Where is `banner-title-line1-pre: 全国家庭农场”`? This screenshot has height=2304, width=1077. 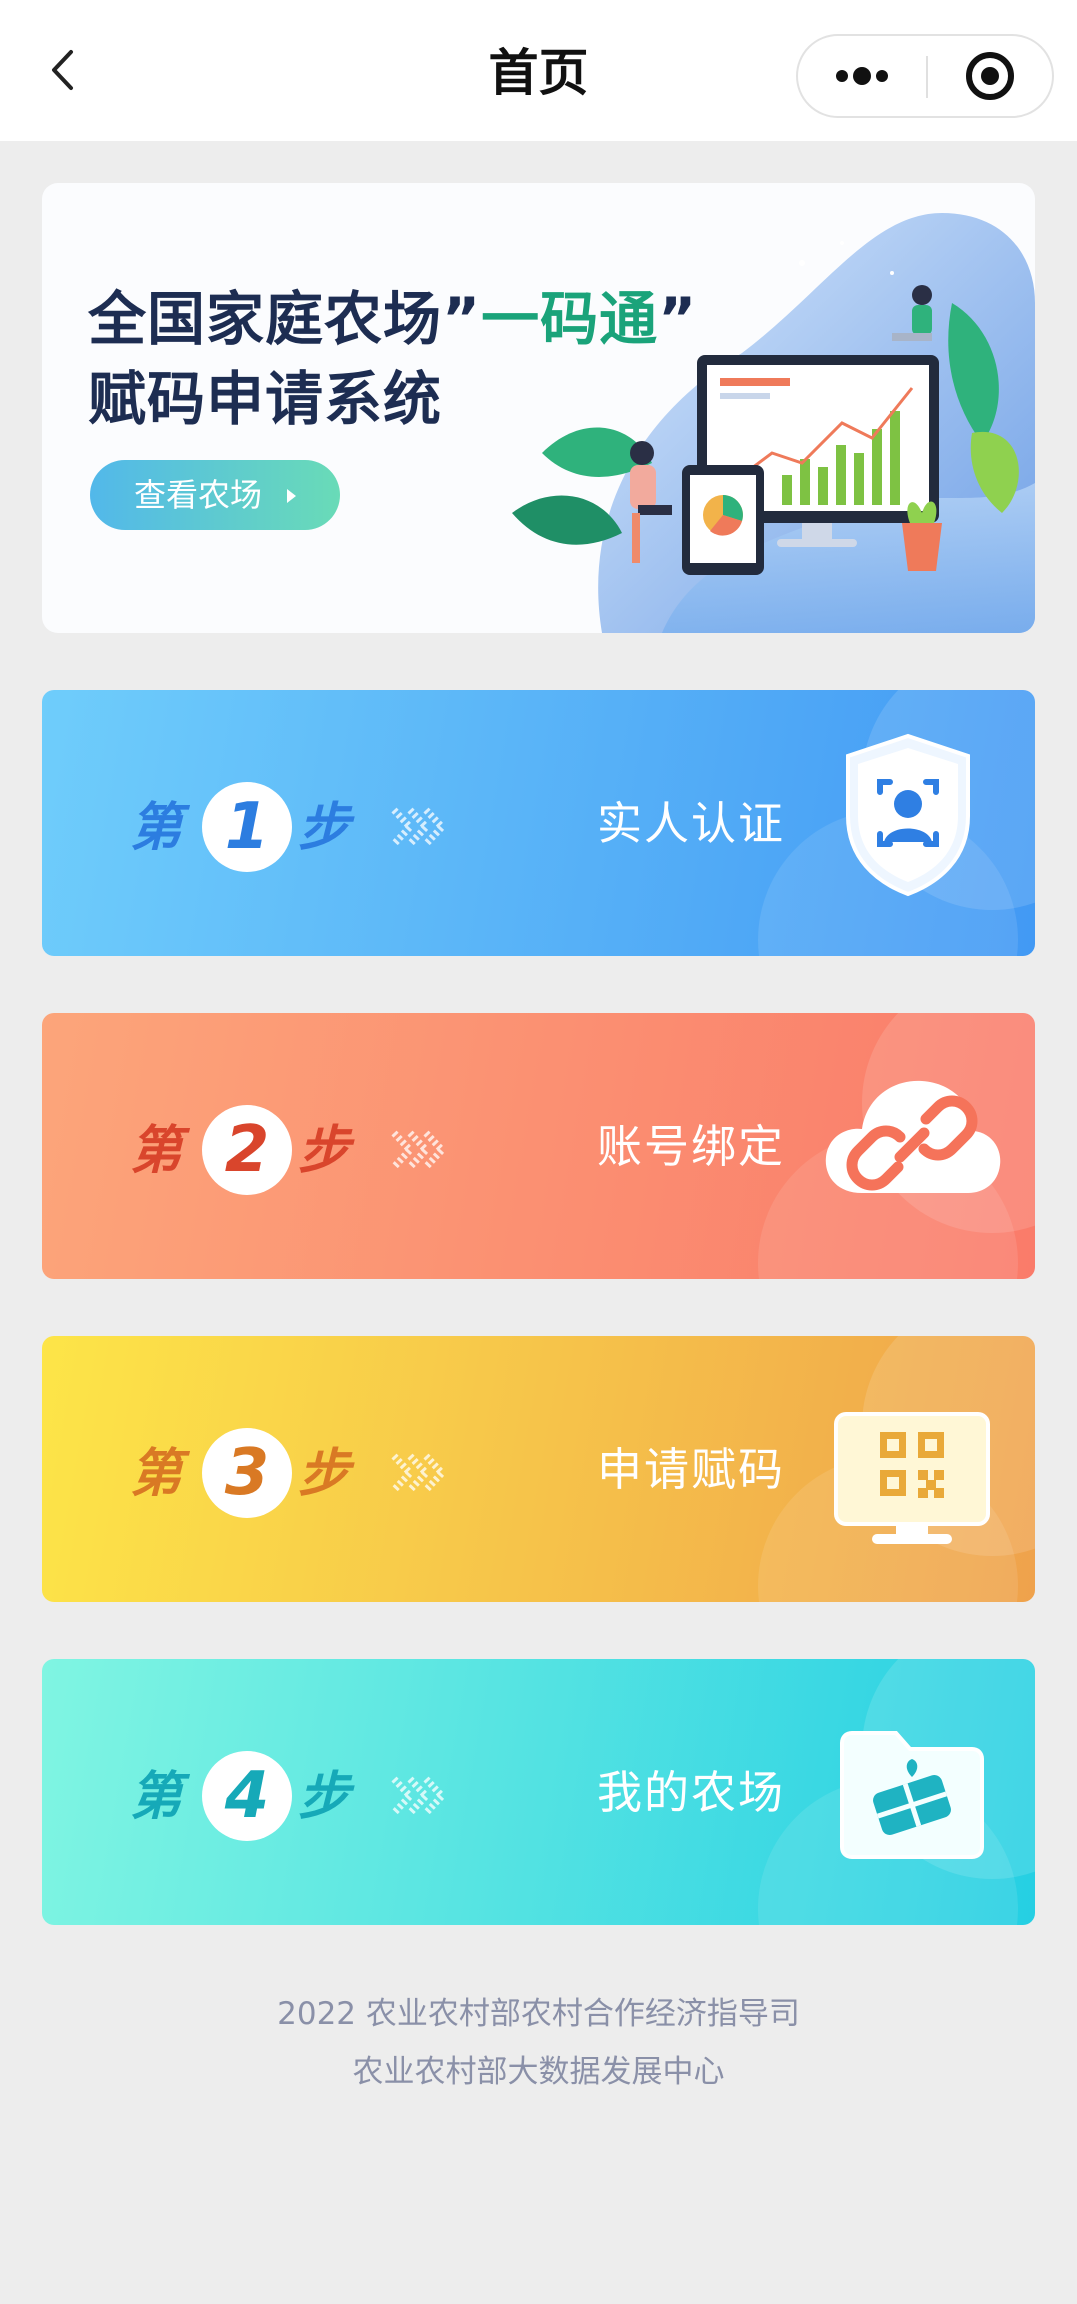
banner-title-line1-pre: 全国家庭农场” is located at coordinates (285, 319).